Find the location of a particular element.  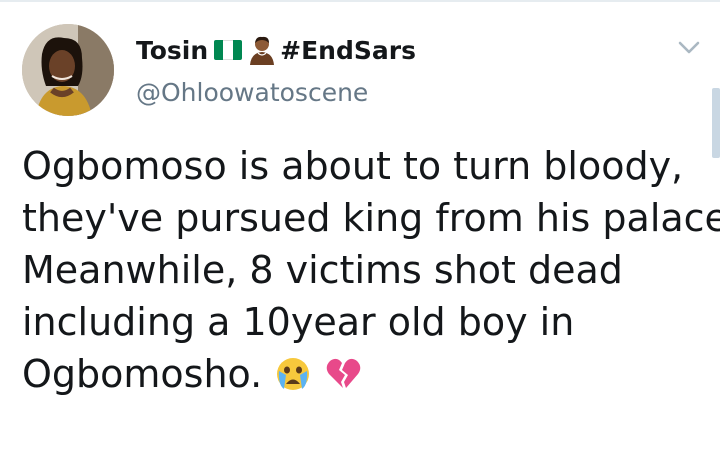

user-name-row: Tosin #EndSars is located at coordinates (276, 50).